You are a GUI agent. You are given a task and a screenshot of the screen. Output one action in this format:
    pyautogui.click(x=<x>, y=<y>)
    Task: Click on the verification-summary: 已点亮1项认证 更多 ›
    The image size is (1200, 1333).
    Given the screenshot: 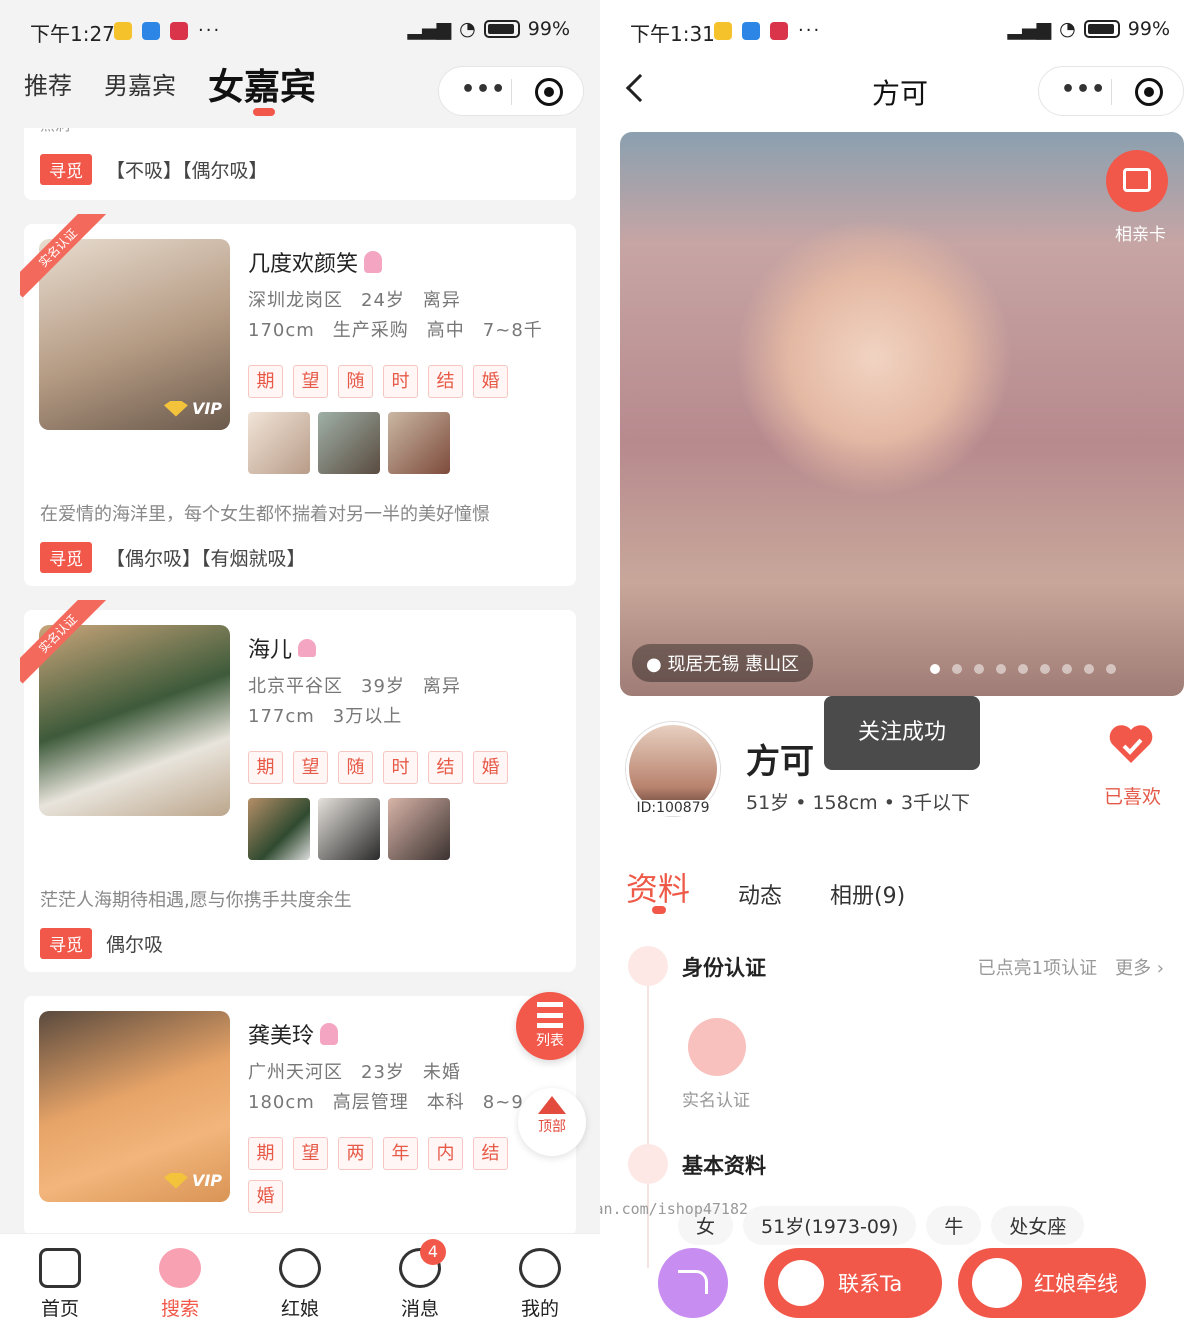 What is the action you would take?
    pyautogui.click(x=1071, y=967)
    